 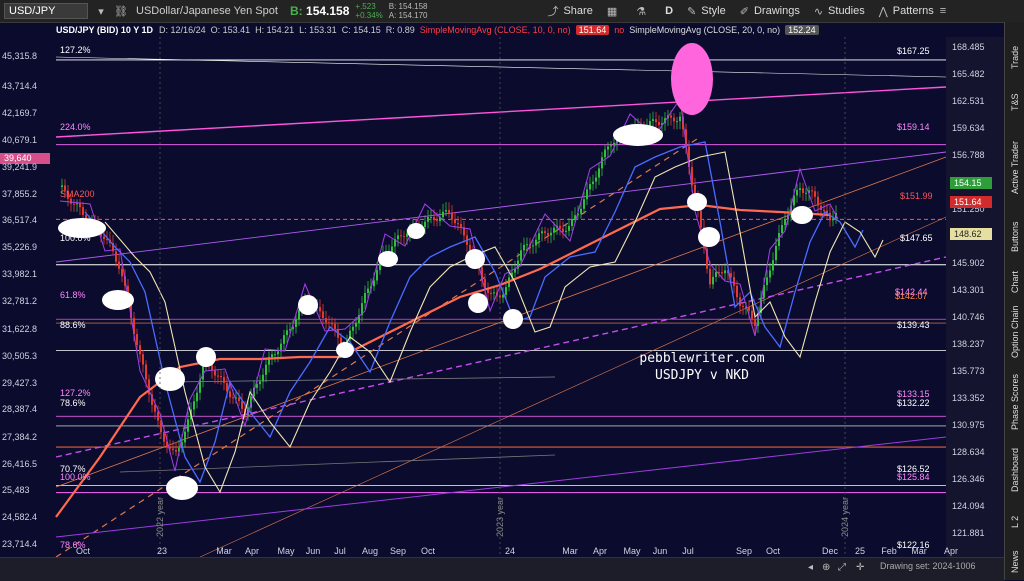 What do you see at coordinates (1014, 332) in the screenshot?
I see `sidebar-tab-option-chain: Option Chain` at bounding box center [1014, 332].